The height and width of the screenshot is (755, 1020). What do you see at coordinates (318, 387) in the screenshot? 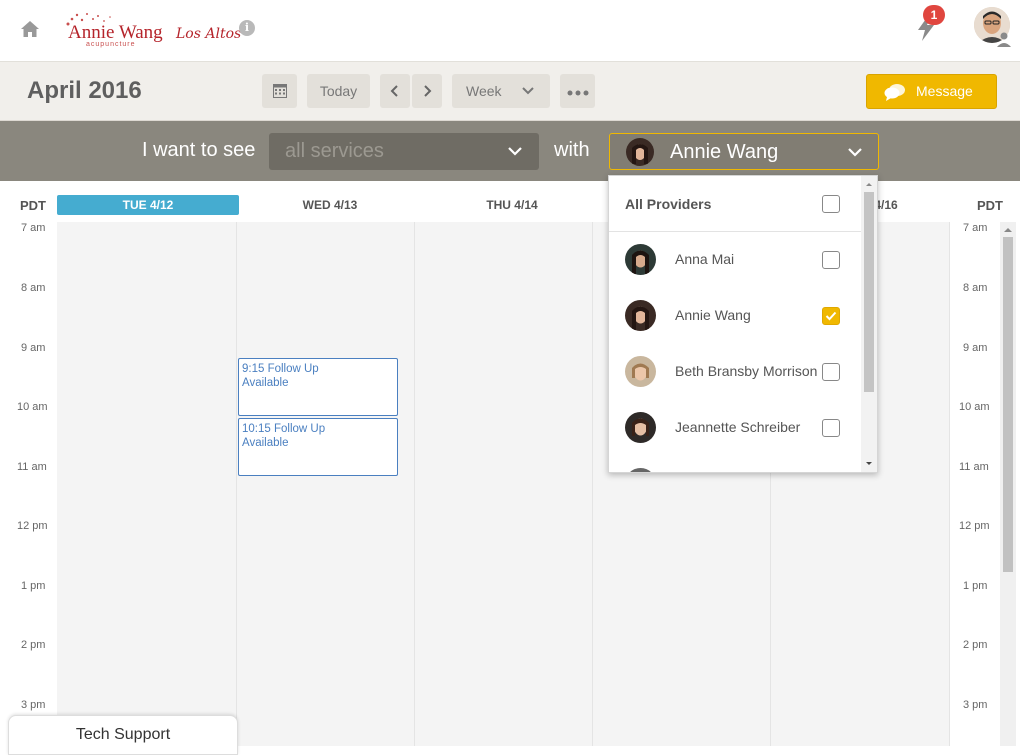
I see `appointment-slot: 9:15 Follow Up Available` at bounding box center [318, 387].